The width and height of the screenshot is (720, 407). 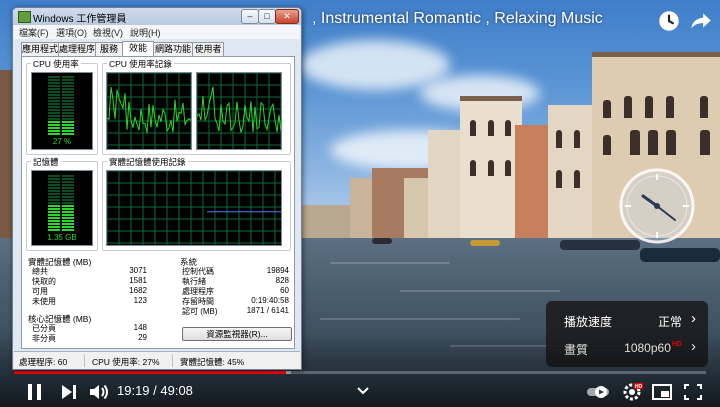 I want to click on settings-gear-icon: HD, so click(x=632, y=392).